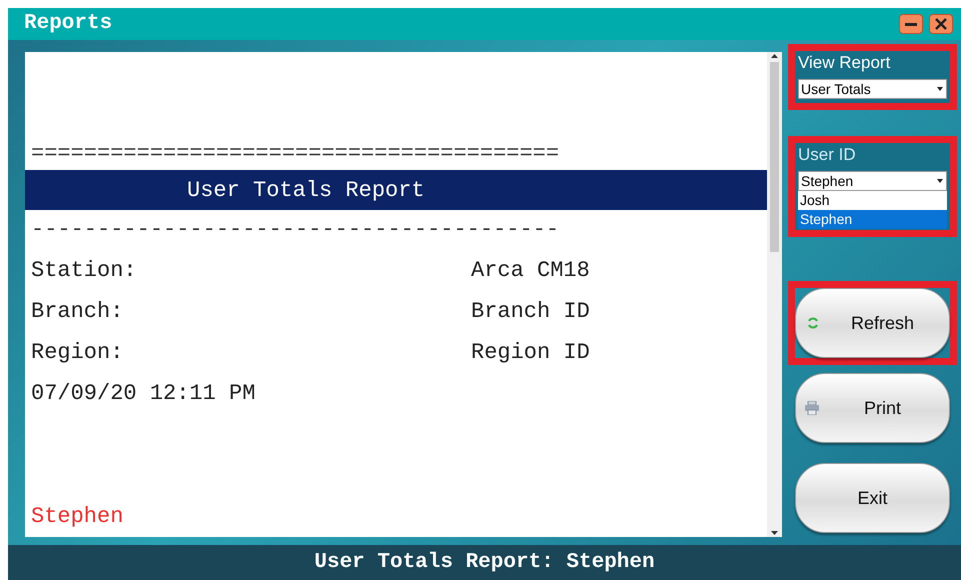  Describe the element at coordinates (813, 323) in the screenshot. I see `refresh-icon` at that location.